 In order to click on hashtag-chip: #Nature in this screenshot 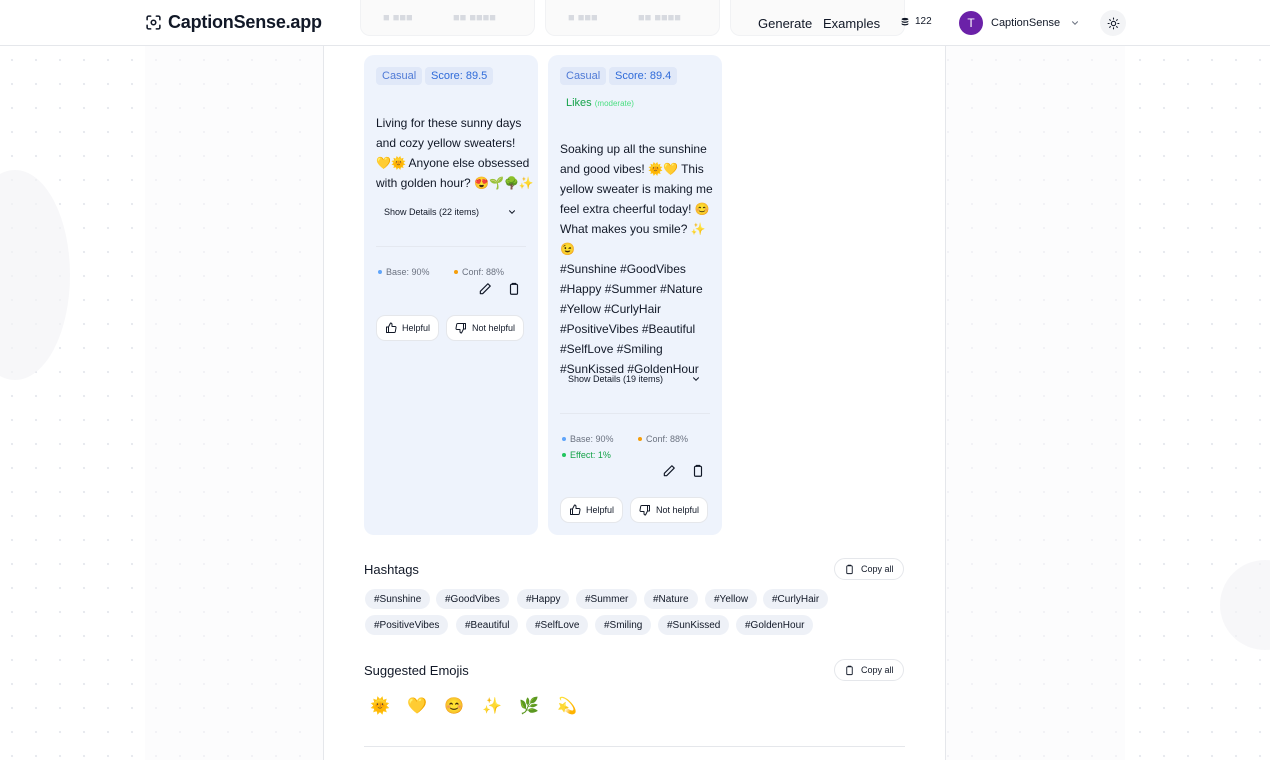, I will do `click(671, 599)`.